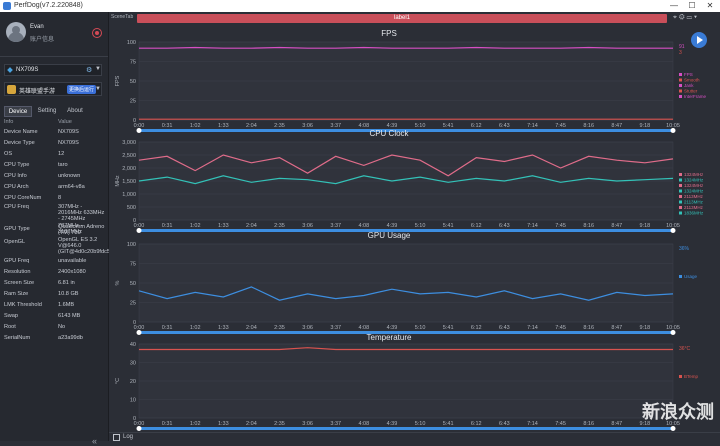 This screenshot has height=446, width=720. I want to click on y-tick-label: 50, so click(133, 284).